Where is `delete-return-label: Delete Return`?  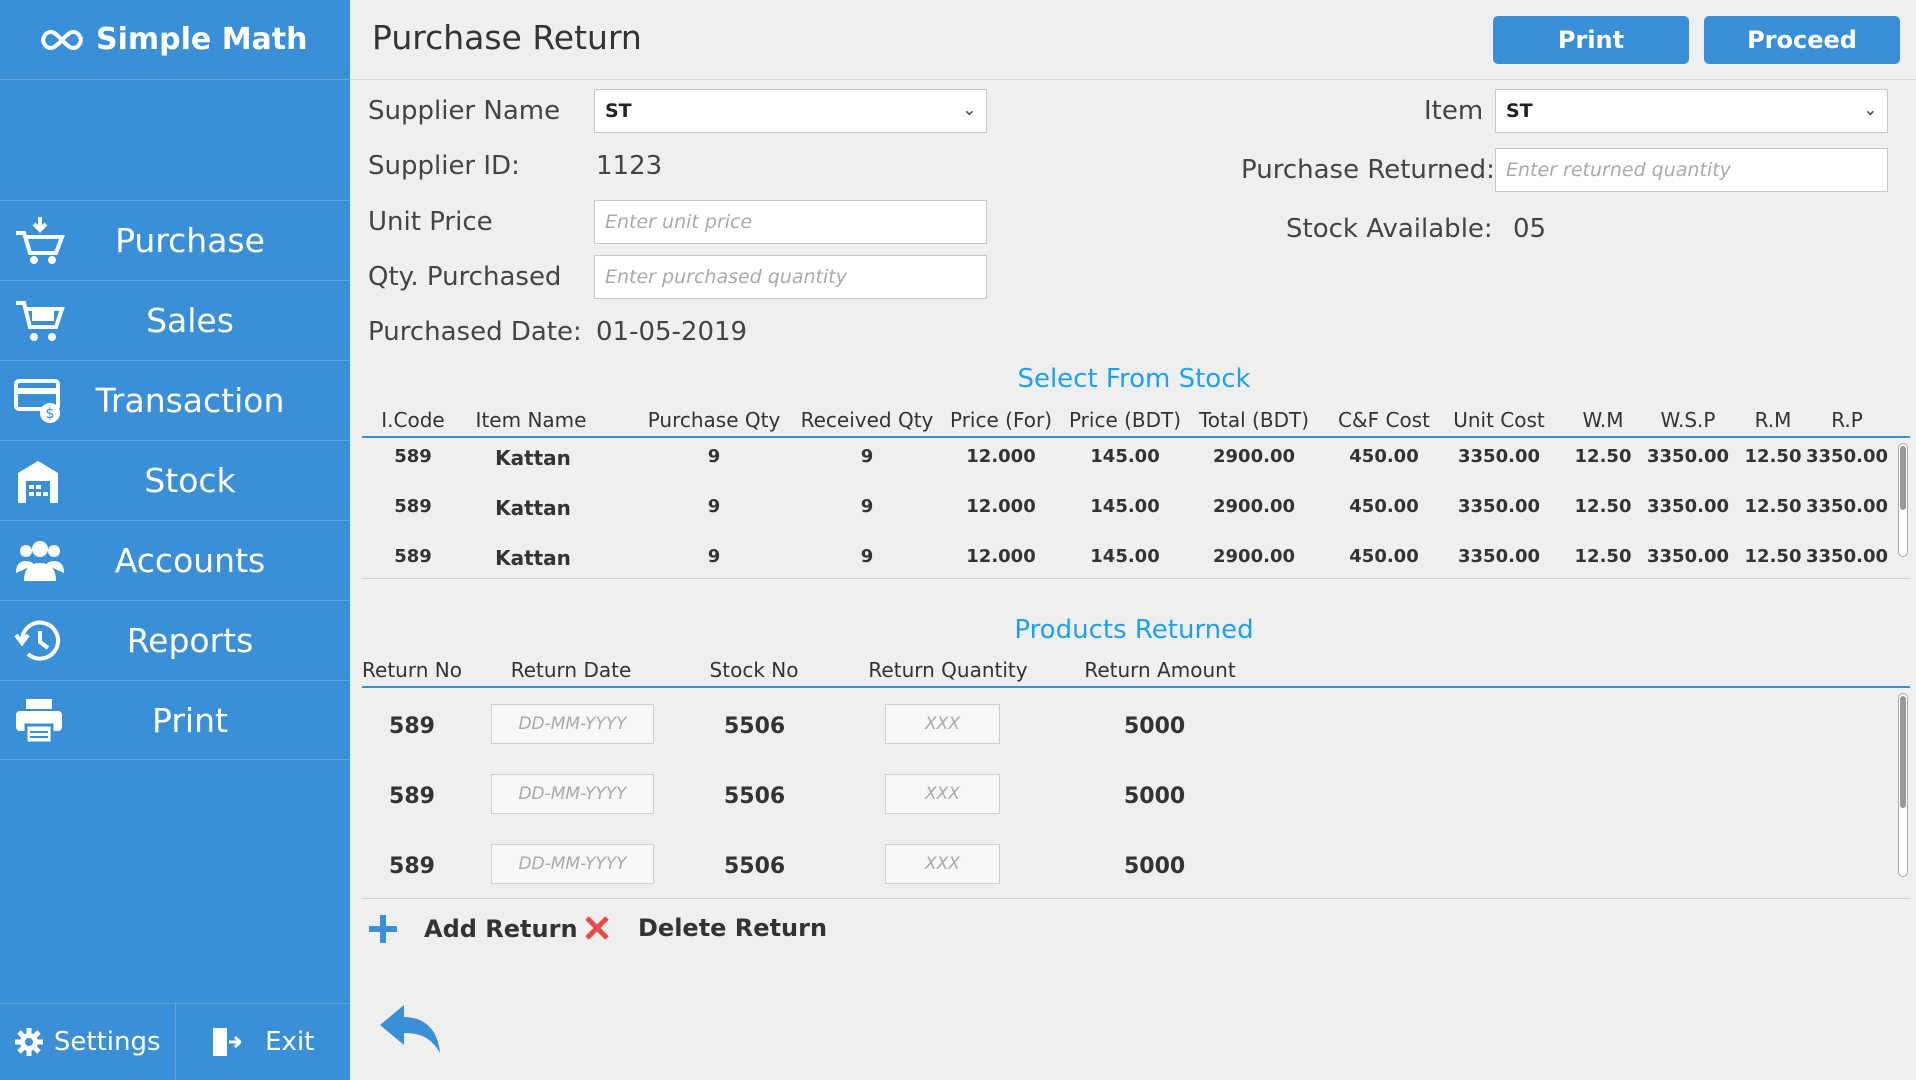 delete-return-label: Delete Return is located at coordinates (733, 928).